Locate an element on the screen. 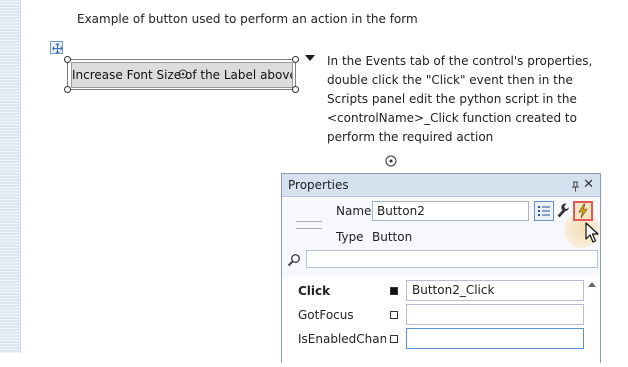  event-row-gotfocus: GotFocus is located at coordinates (441, 315).